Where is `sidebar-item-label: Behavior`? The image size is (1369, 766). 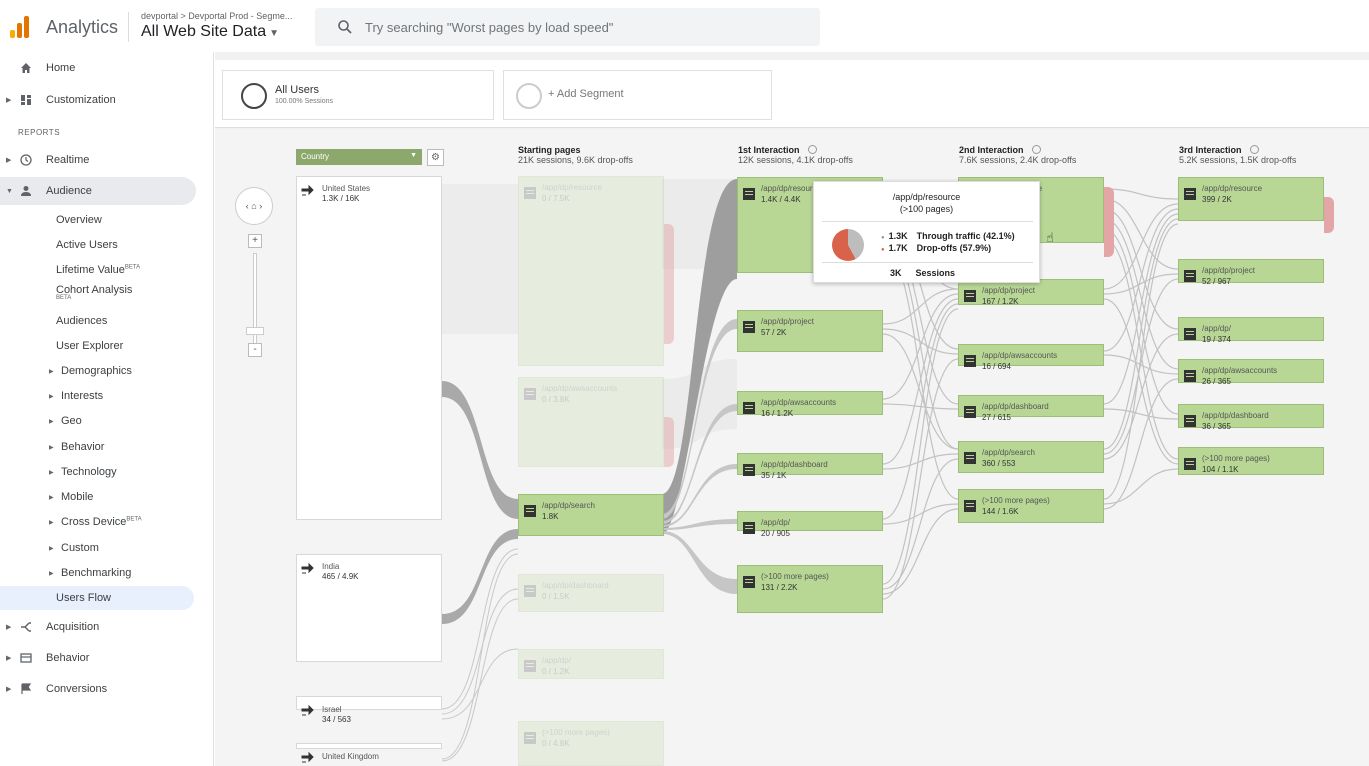 sidebar-item-label: Behavior is located at coordinates (83, 447).